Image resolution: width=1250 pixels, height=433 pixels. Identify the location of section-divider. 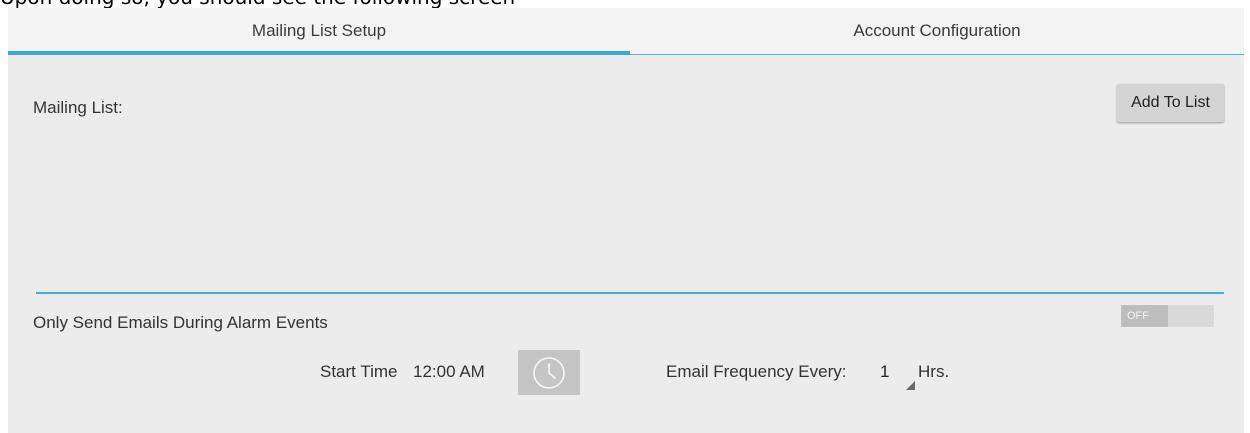
(630, 293).